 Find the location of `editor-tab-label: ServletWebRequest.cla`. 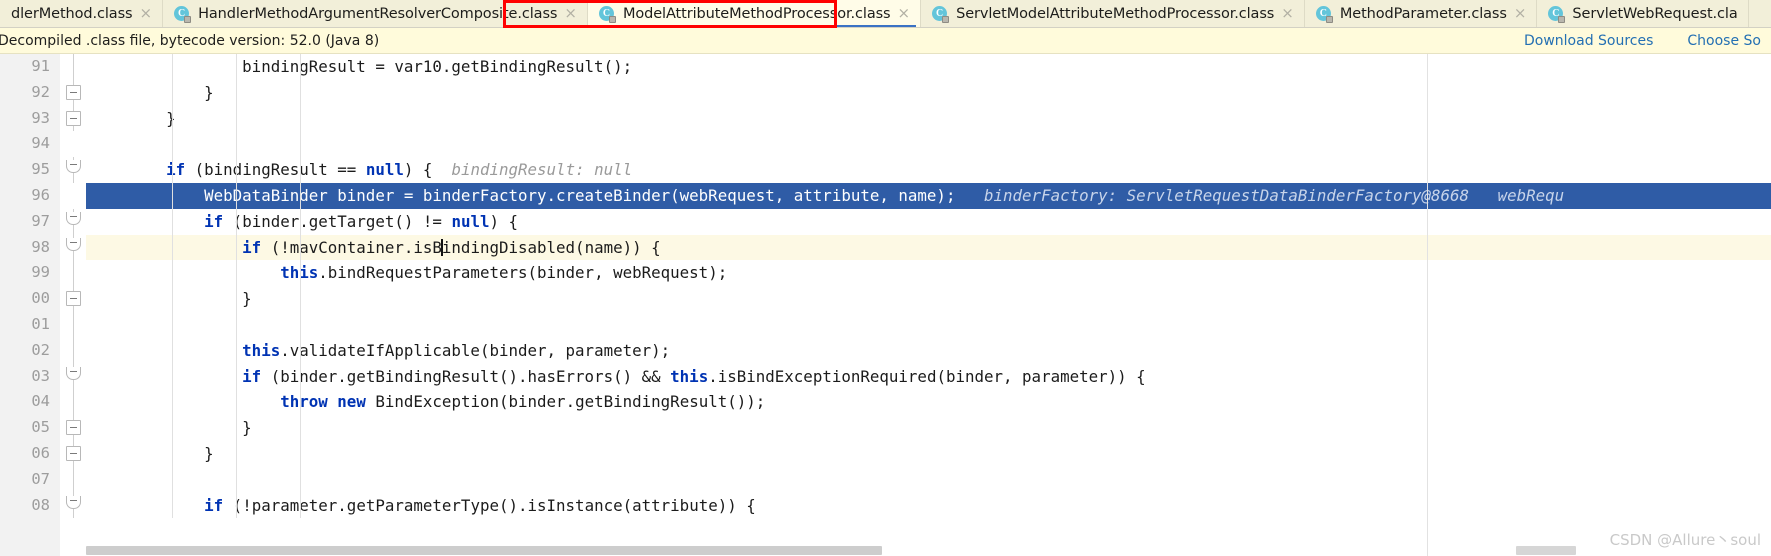

editor-tab-label: ServletWebRequest.cla is located at coordinates (1655, 14).